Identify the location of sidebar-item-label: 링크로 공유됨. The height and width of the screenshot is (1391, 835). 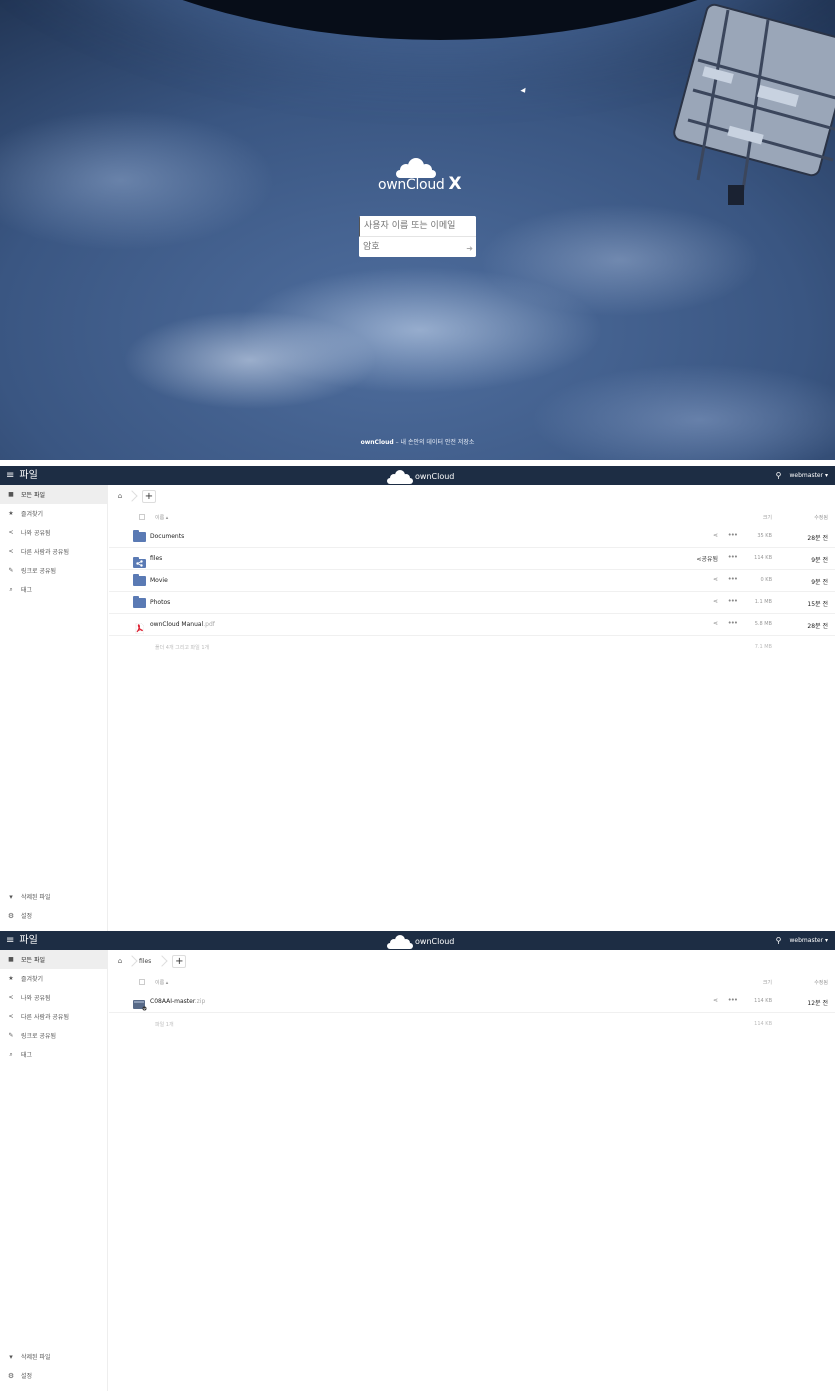
(39, 1036).